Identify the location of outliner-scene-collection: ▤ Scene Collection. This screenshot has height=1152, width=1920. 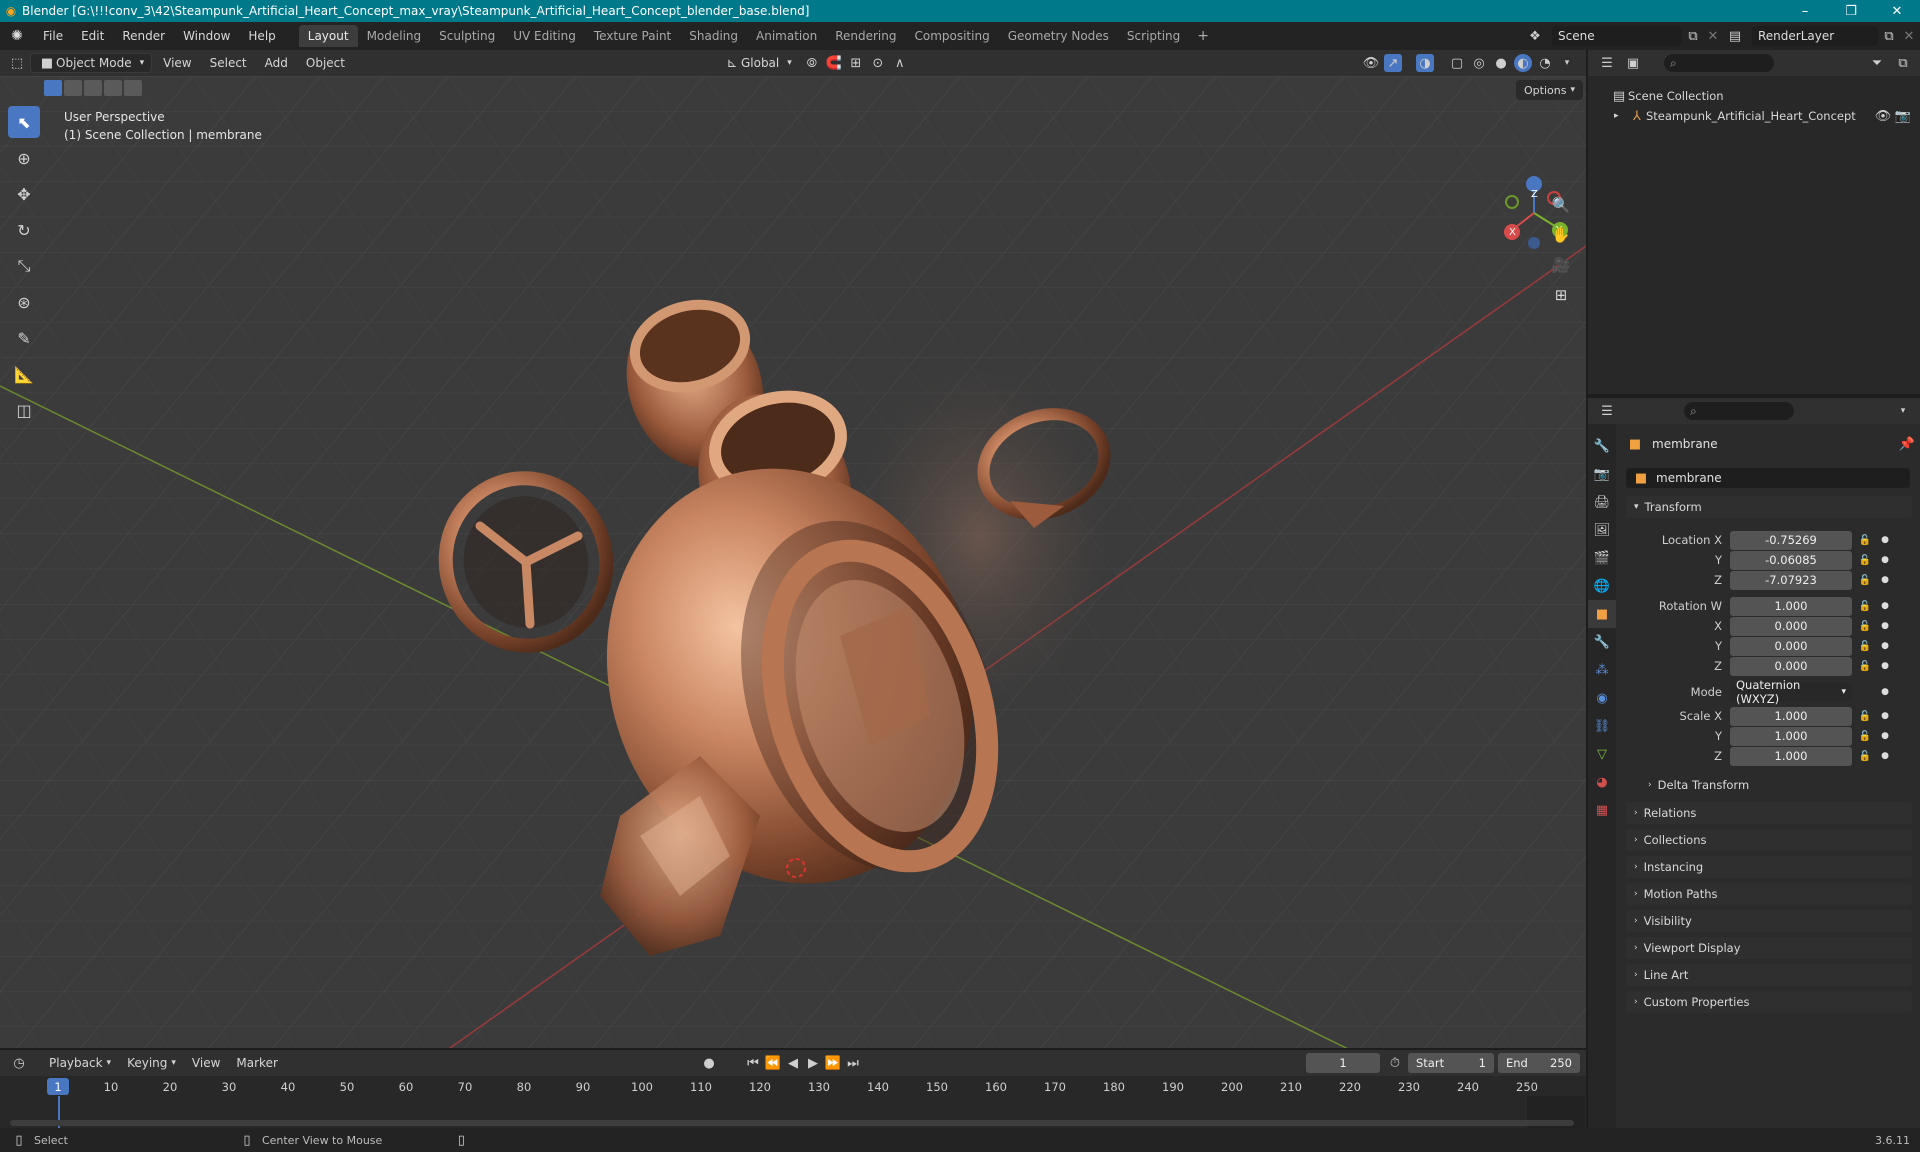
(1754, 96).